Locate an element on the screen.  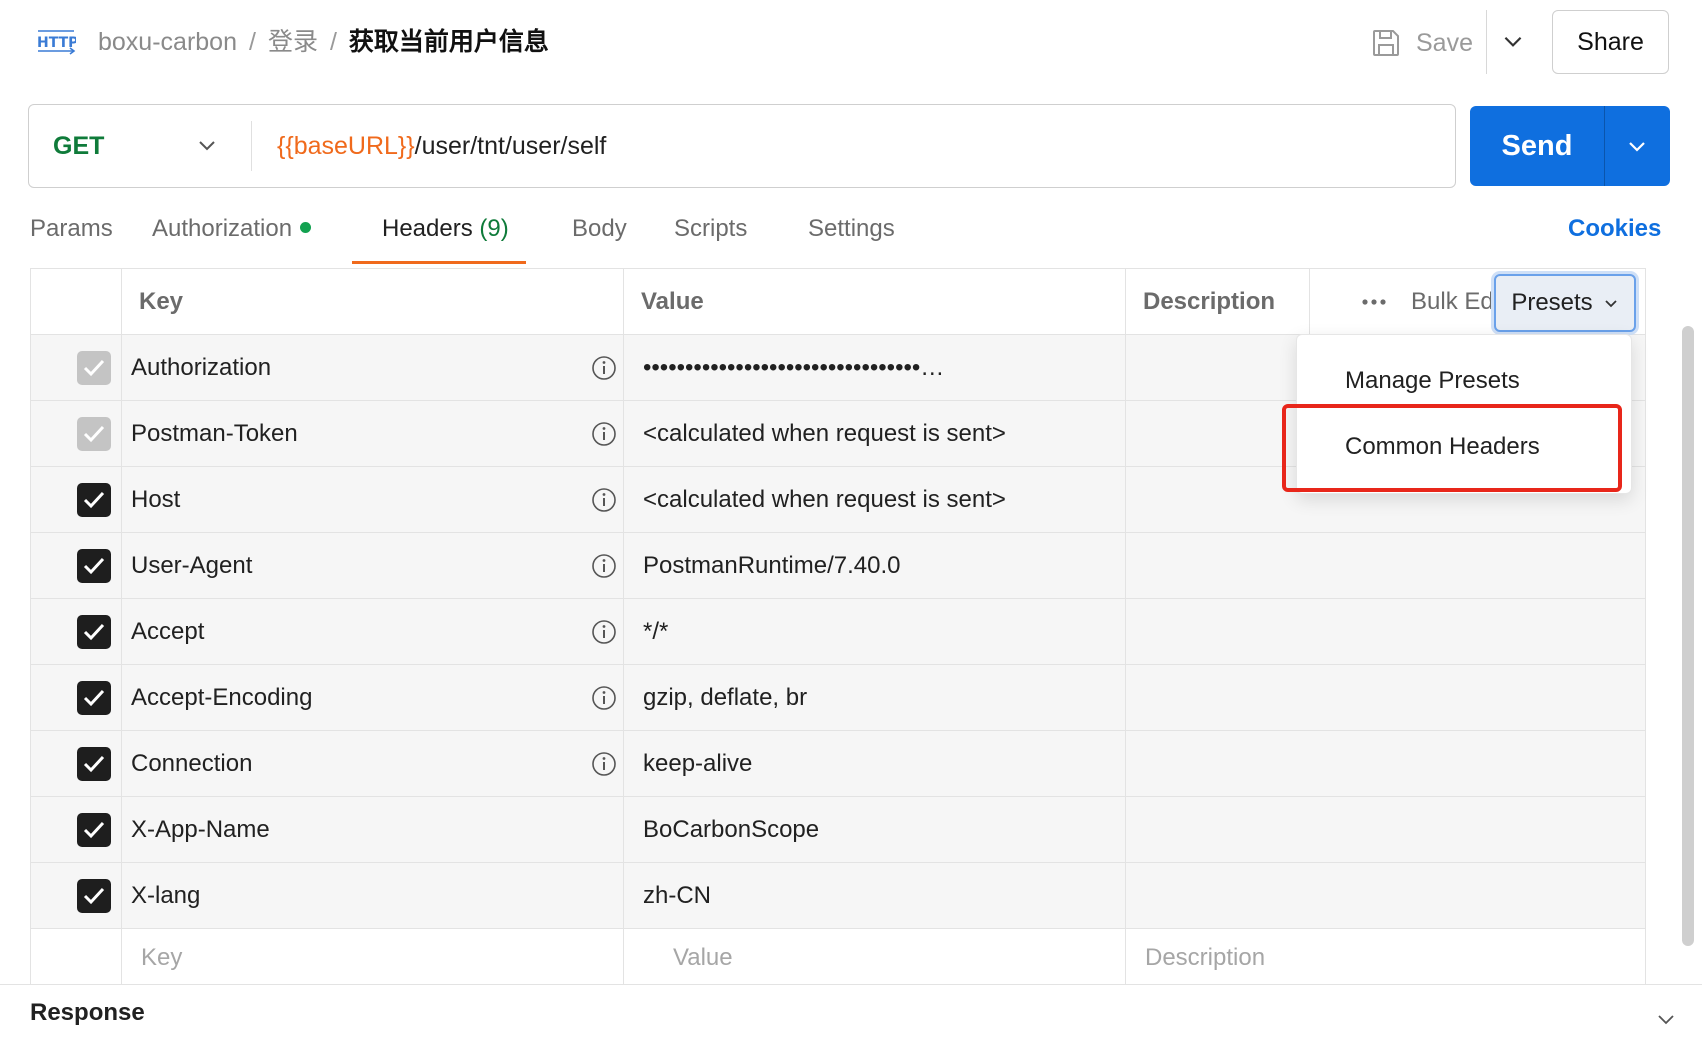
send-button: Send is located at coordinates (1537, 146).